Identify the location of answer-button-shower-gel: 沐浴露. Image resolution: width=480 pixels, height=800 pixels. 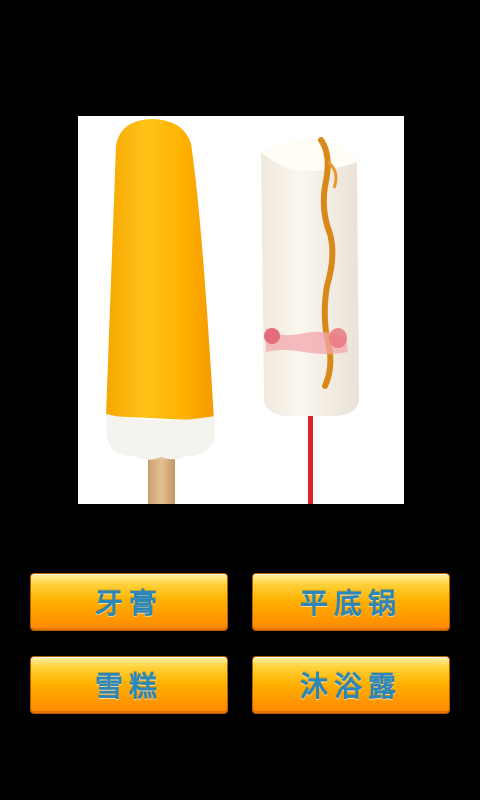
(351, 685).